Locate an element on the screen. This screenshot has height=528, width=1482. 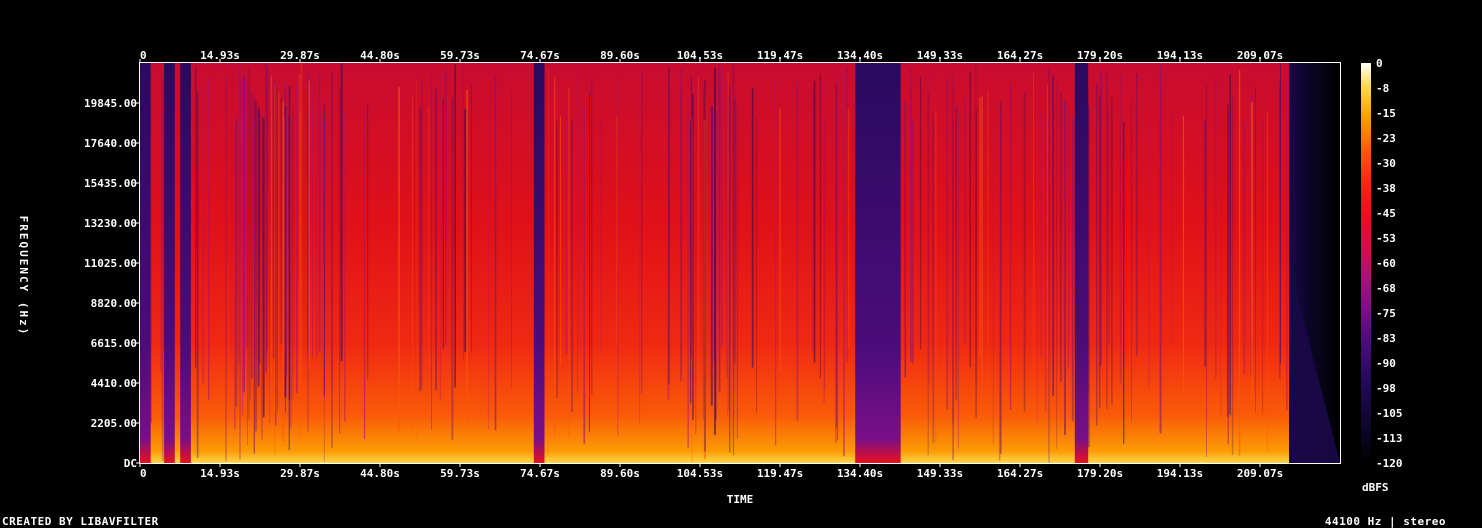
colorbar-tick-label: -120 is located at coordinates (1389, 463).